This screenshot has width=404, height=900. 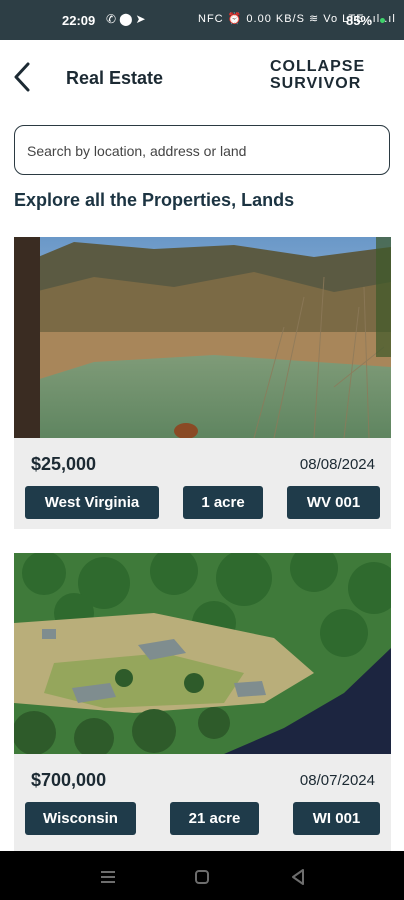 I want to click on section-title: Explore all the Properties, Lands, so click(x=154, y=200).